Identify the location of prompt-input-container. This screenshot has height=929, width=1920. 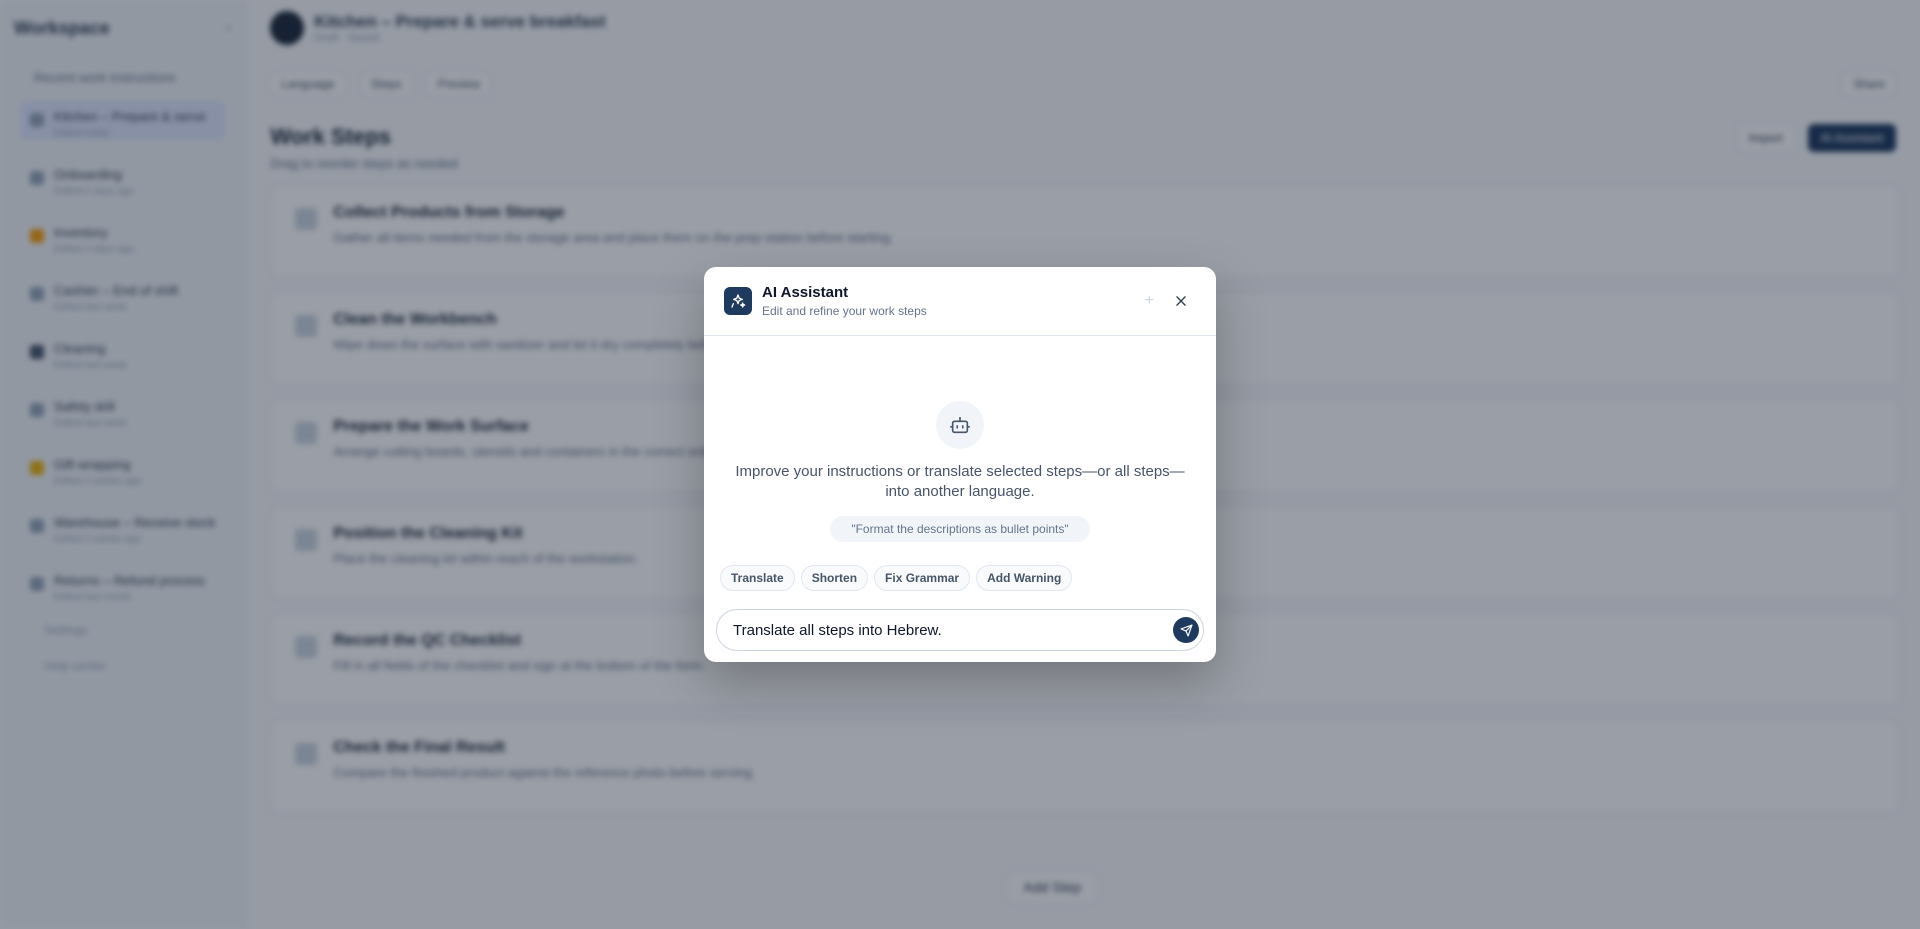
(960, 630).